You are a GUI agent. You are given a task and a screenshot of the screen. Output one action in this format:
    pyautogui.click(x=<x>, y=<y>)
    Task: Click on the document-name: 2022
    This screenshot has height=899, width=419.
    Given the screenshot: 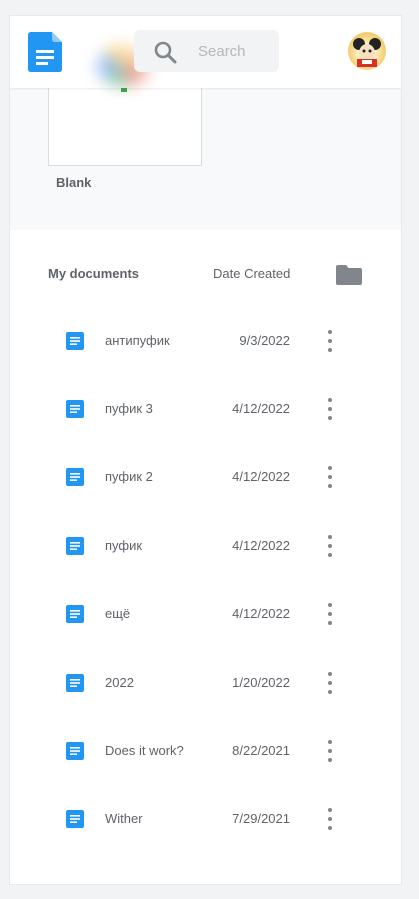 What is the action you would take?
    pyautogui.click(x=119, y=682)
    